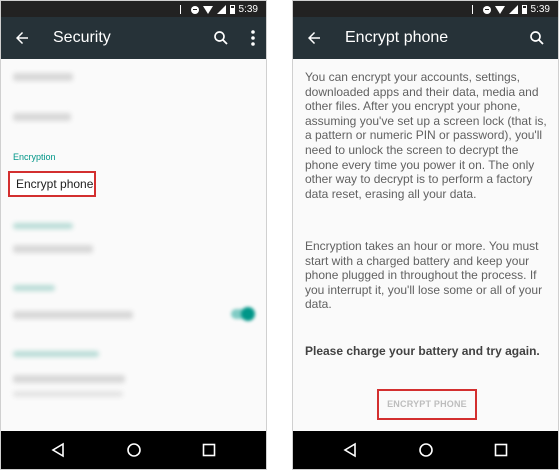  I want to click on app-bar: Encrypt phone, so click(425, 38).